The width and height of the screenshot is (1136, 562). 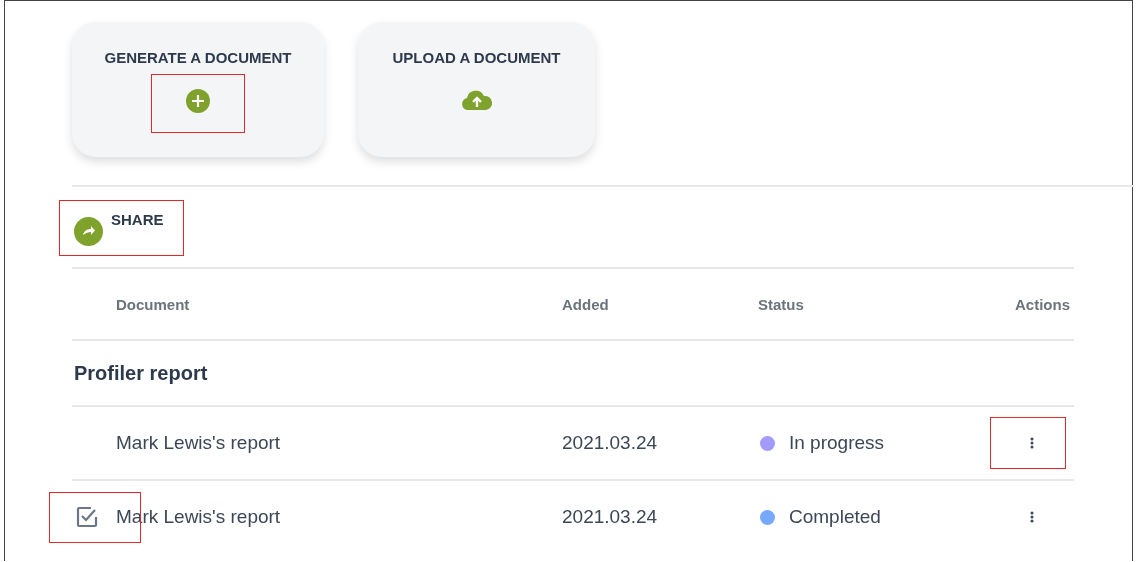 I want to click on status-label: Completed, so click(x=835, y=517).